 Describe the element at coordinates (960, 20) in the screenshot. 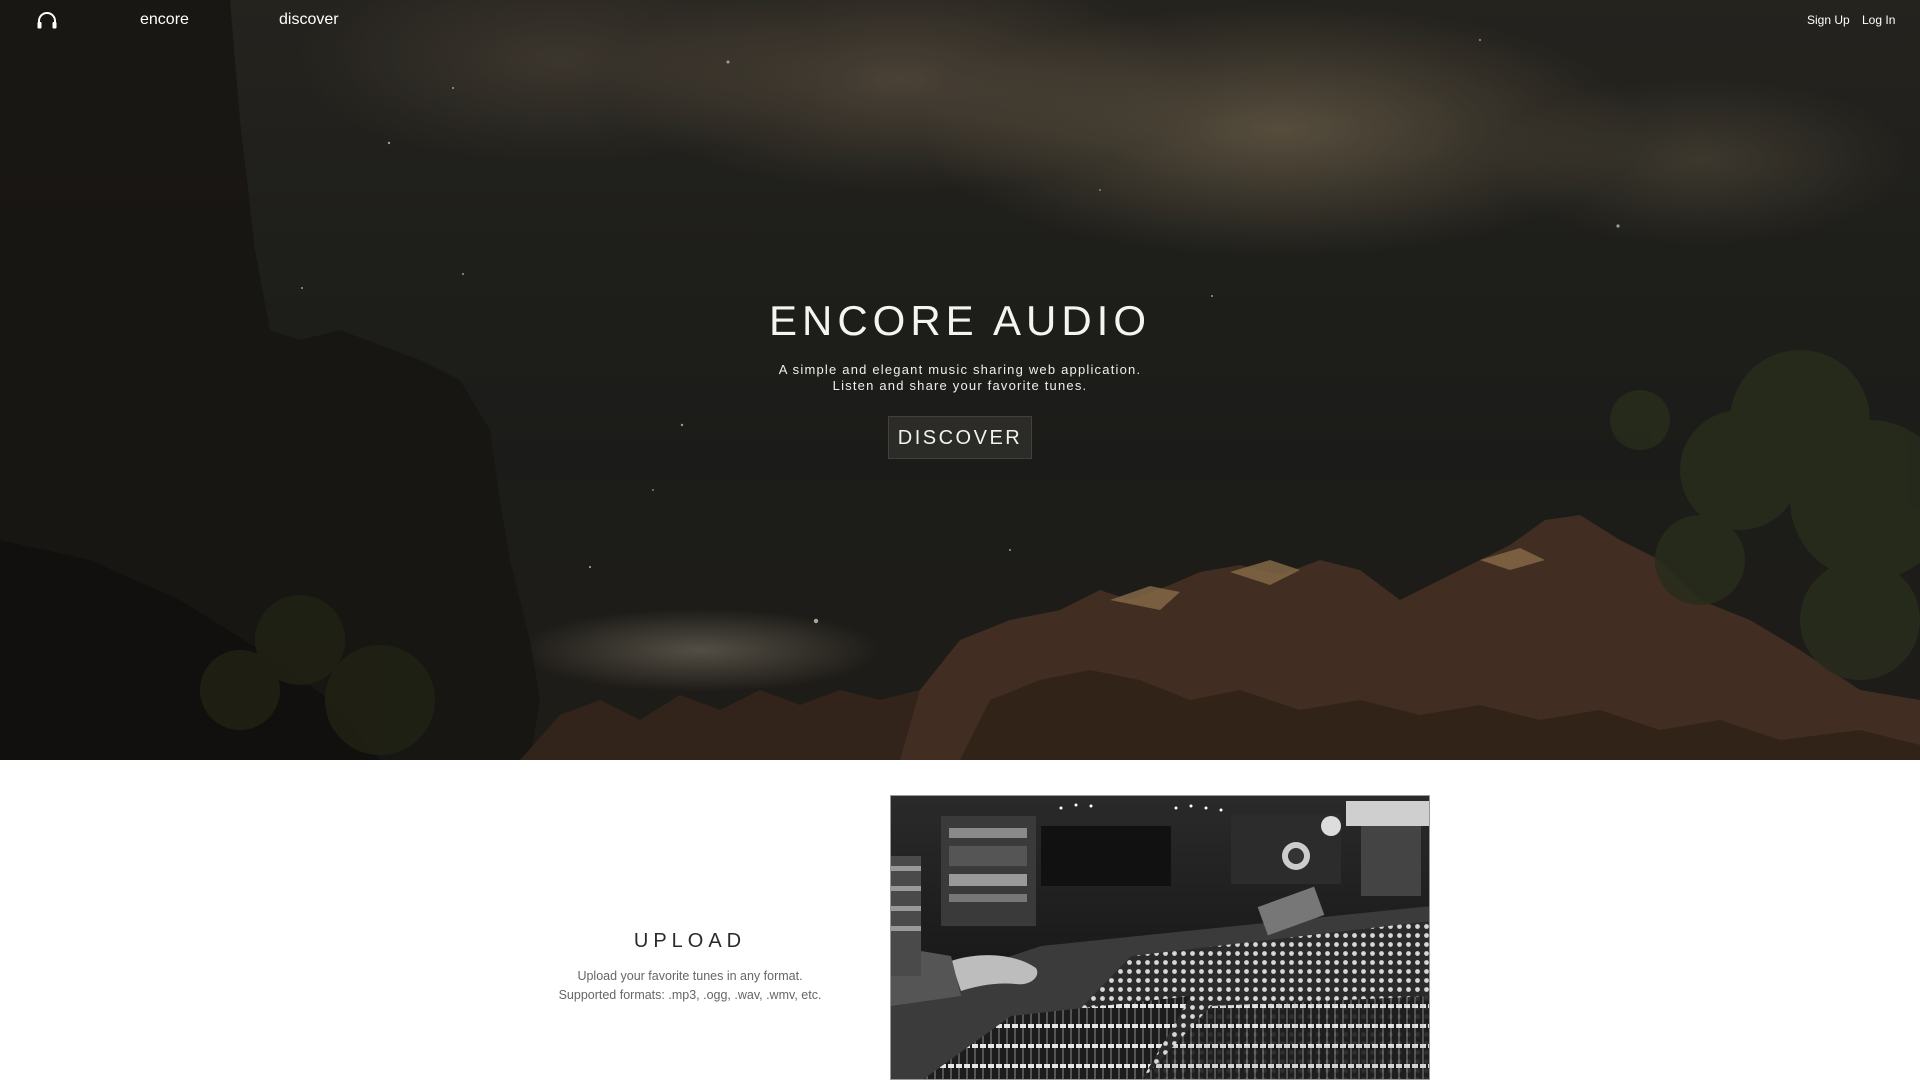

I see `top-navbar: encore discover Sign Up Log In` at that location.